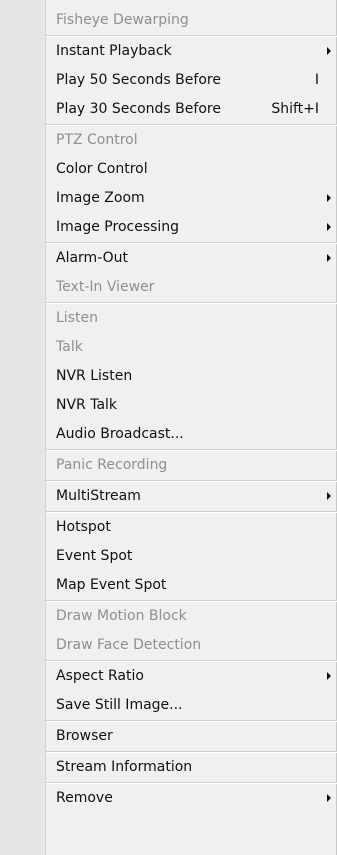 Image resolution: width=337 pixels, height=855 pixels. I want to click on menu-item-label: Play 30 Seconds Before, so click(138, 109).